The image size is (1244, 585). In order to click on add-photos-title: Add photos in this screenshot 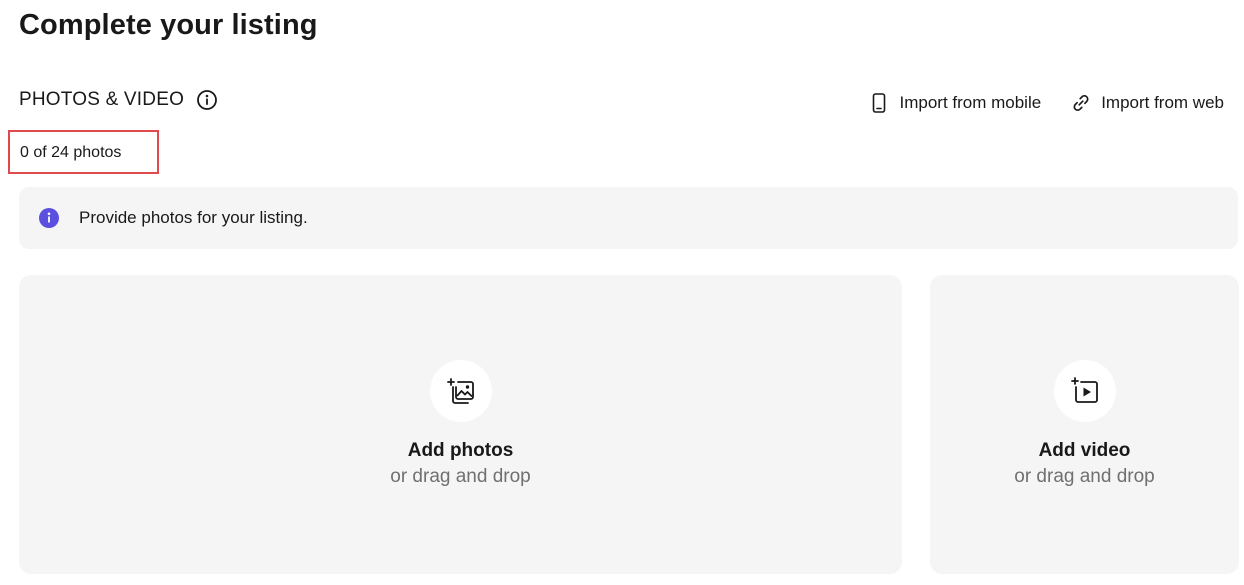, I will do `click(460, 450)`.